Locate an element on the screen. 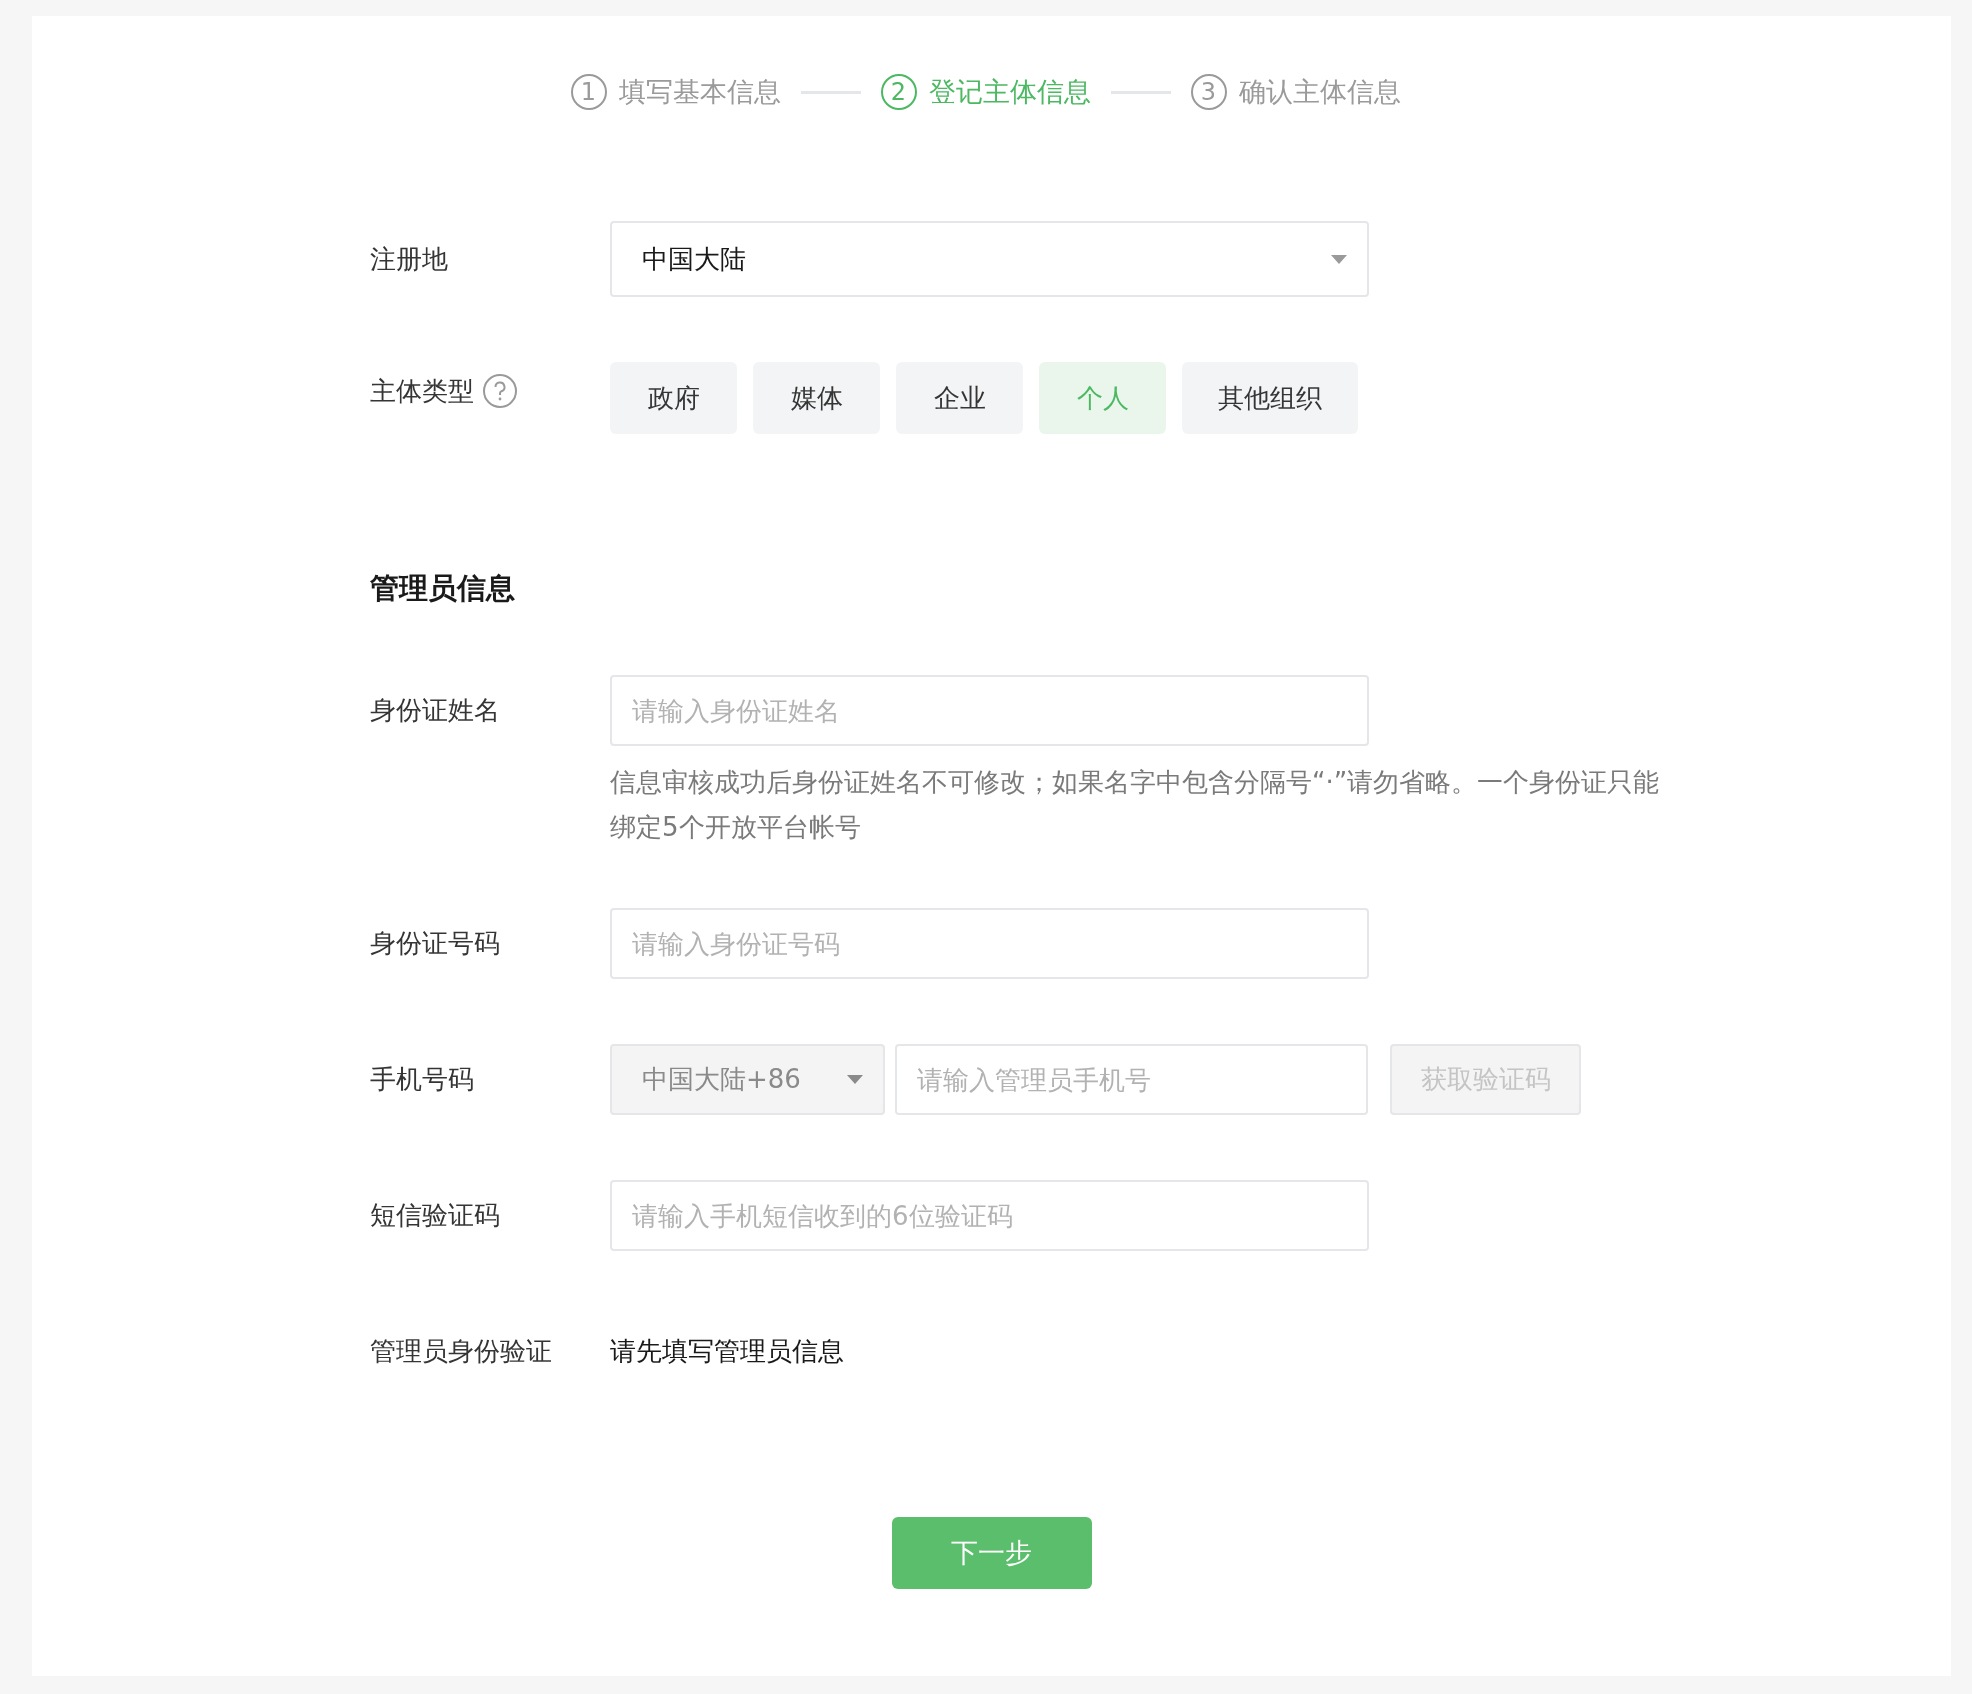  hint-text: 信息审核成功后身份证姓名不可修改；如果名字中包含分隔号“·”请勿省略。一个身份证只能绑定5个开放平台帐号 is located at coordinates (1135, 805).